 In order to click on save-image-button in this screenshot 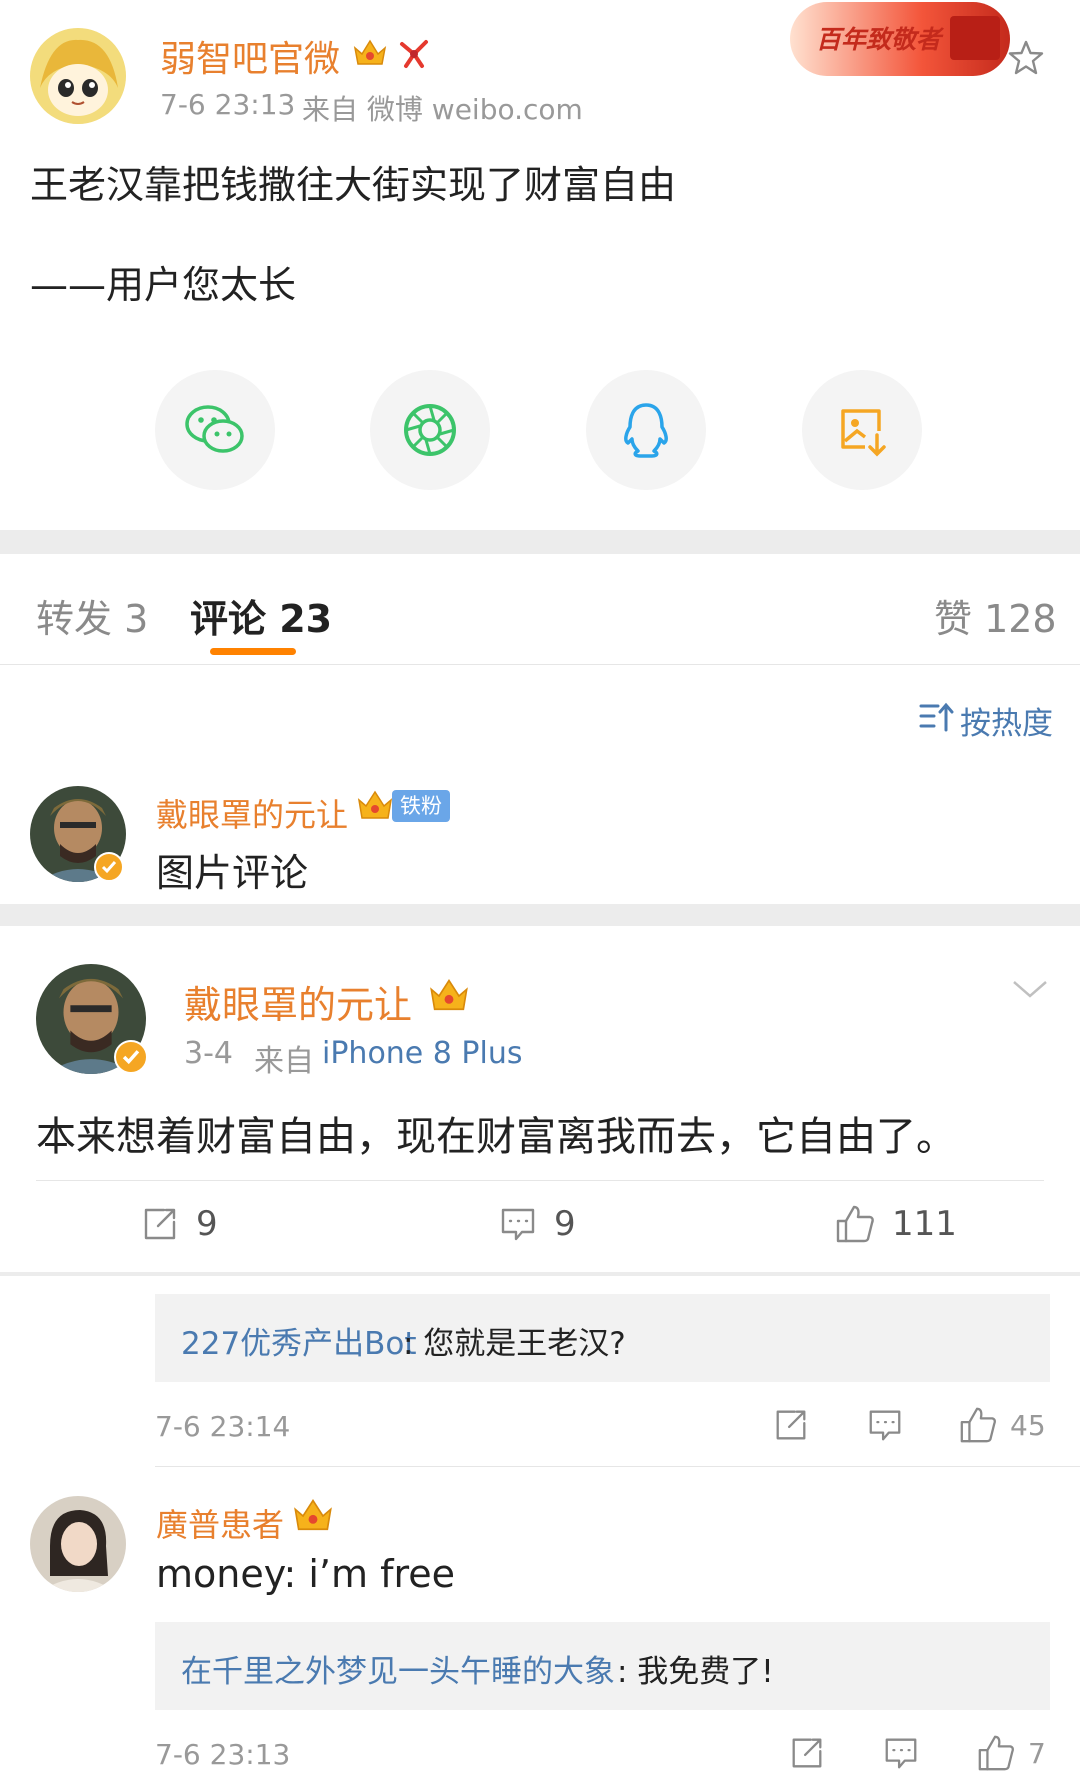, I will do `click(862, 430)`.